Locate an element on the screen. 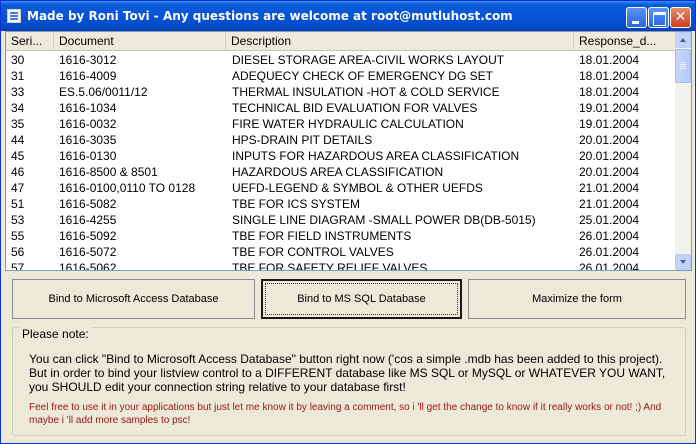 This screenshot has width=696, height=444. cell-document: 1616-4009 is located at coordinates (88, 76).